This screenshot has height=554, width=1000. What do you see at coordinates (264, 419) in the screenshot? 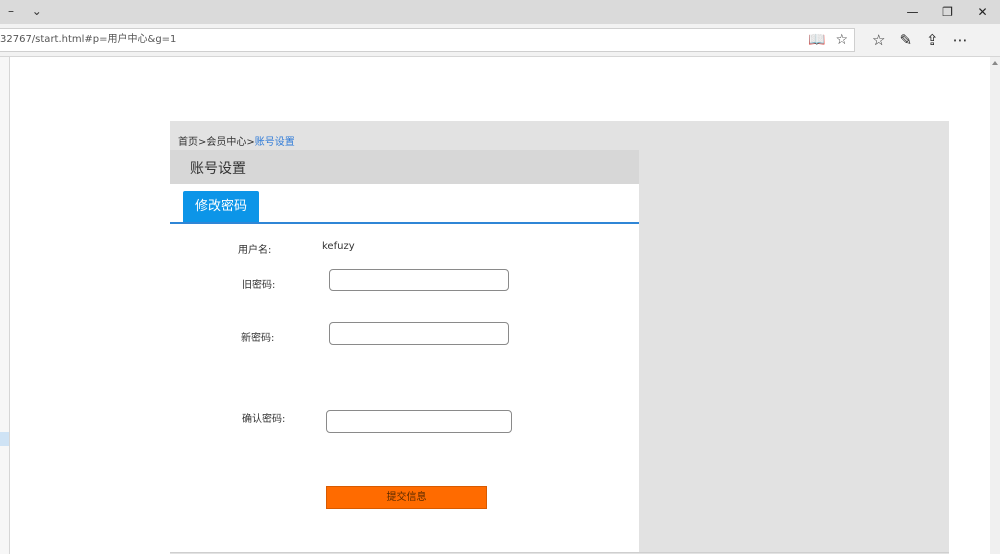
I see `confirm-password-label: 确认密码:` at bounding box center [264, 419].